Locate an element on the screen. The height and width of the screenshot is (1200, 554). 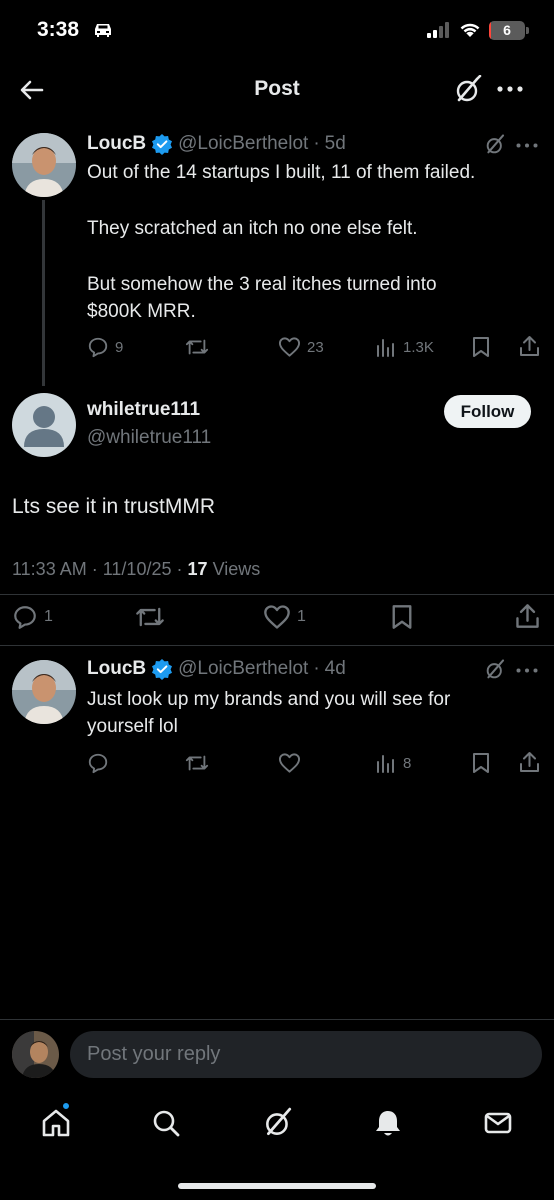
home-indicator is located at coordinates (277, 1186).